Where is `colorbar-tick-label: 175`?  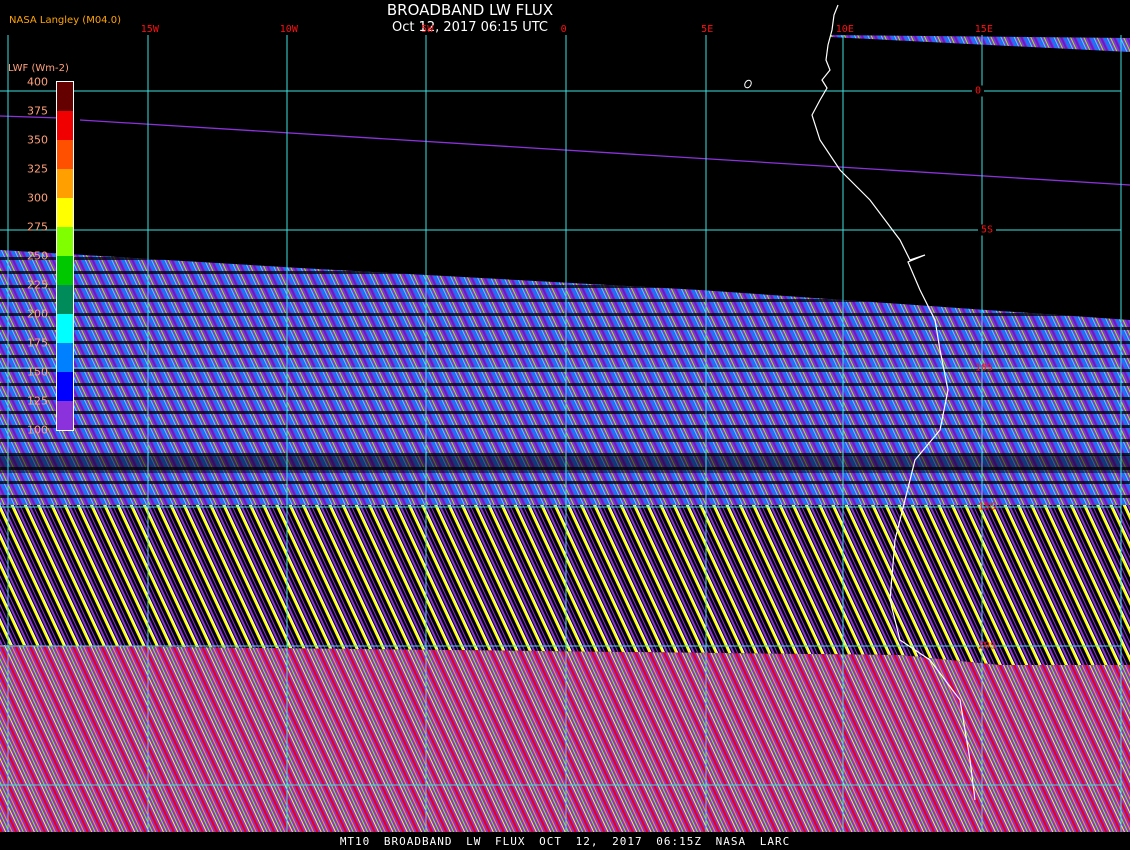 colorbar-tick-label: 175 is located at coordinates (37, 343).